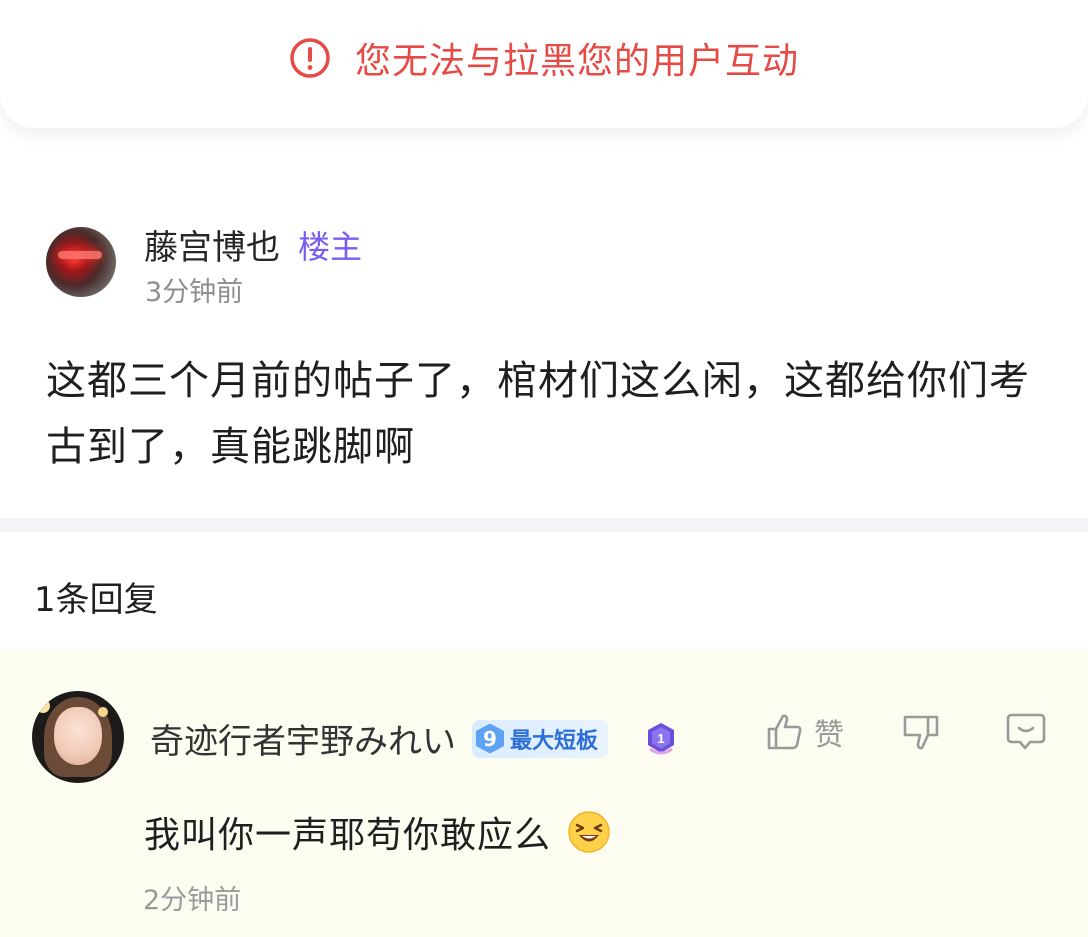 This screenshot has height=937, width=1088. I want to click on post-author-name: 藤宫博也, so click(212, 244).